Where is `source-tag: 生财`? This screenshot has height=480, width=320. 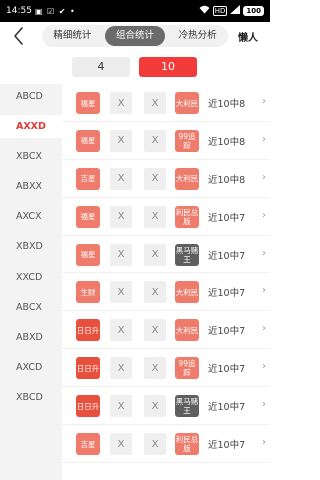 source-tag: 生财 is located at coordinates (88, 292).